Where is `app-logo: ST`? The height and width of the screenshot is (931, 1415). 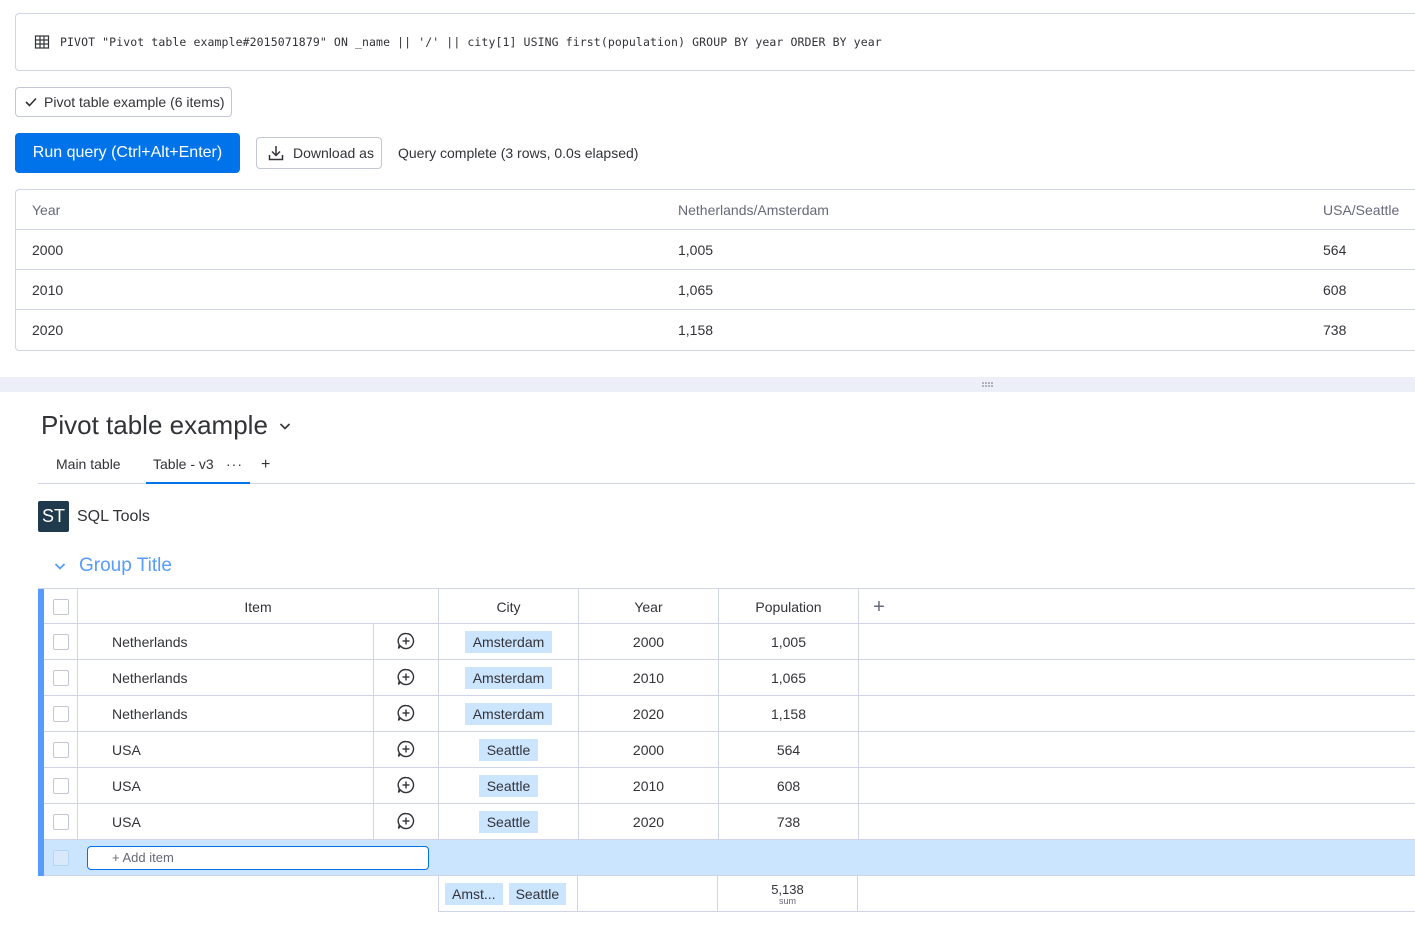
app-logo: ST is located at coordinates (53, 516).